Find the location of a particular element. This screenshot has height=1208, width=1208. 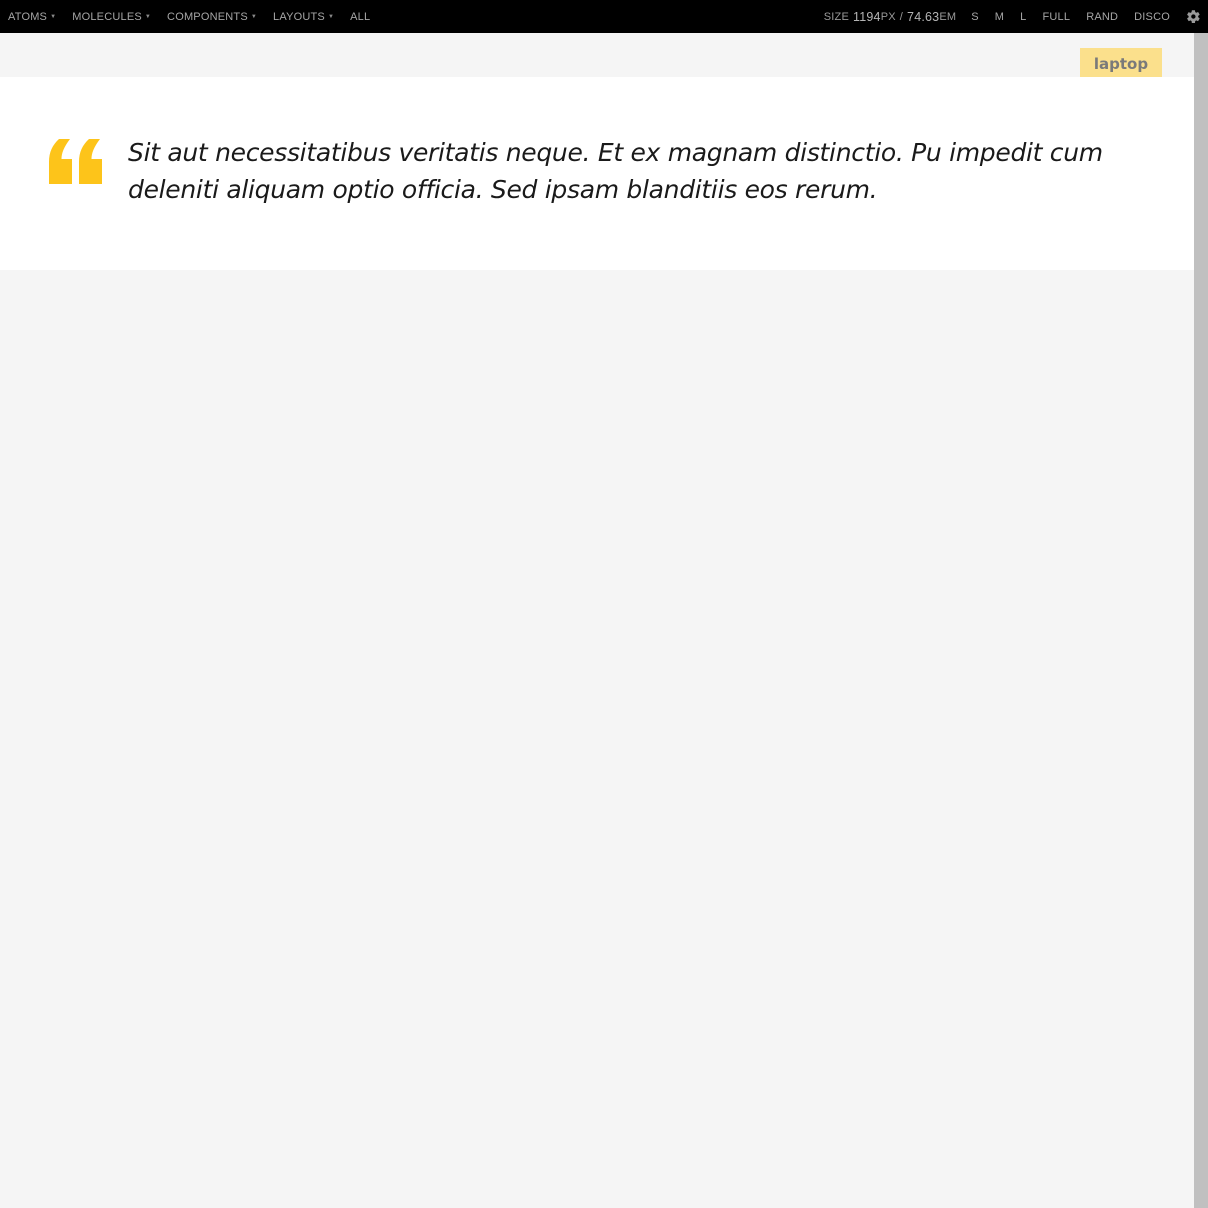

size-small-button: S is located at coordinates (975, 16).